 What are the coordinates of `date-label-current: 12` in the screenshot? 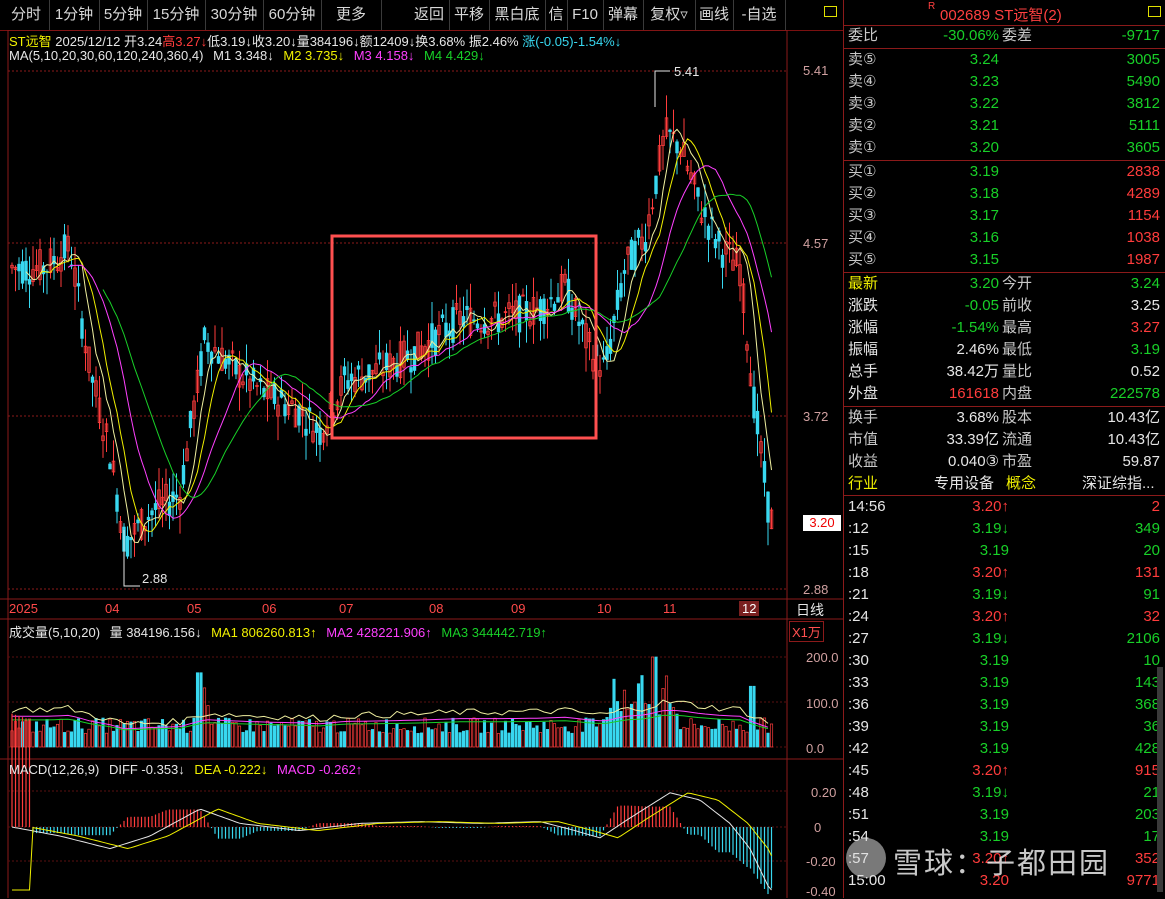 It's located at (749, 608).